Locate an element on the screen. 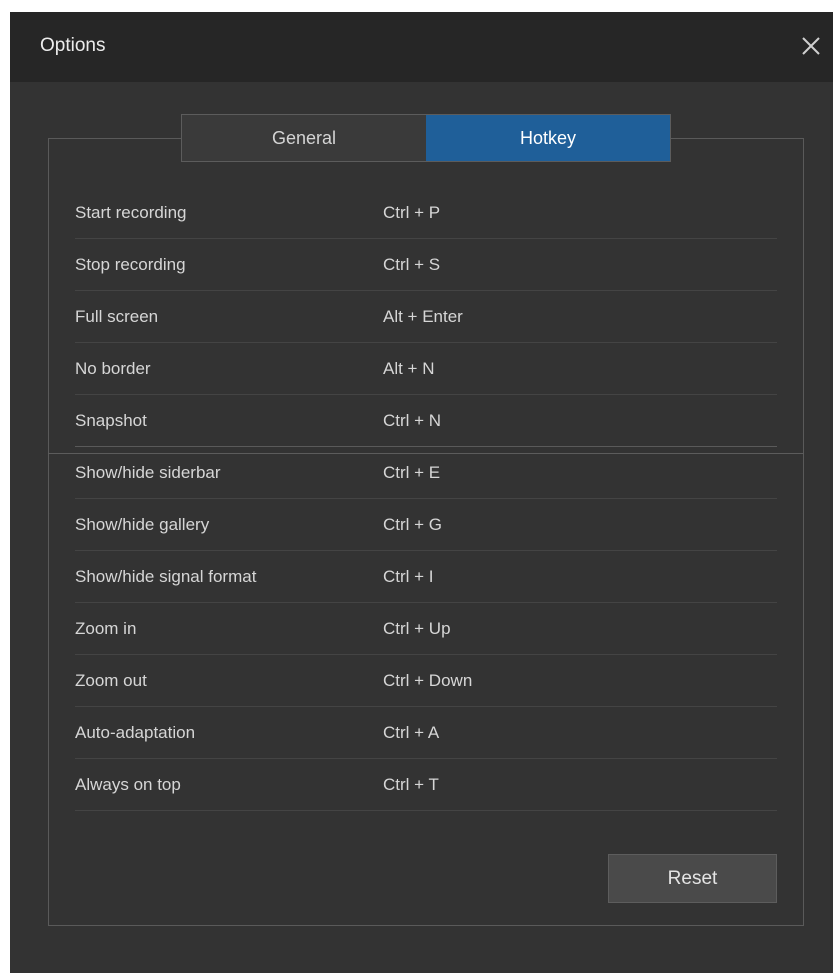 This screenshot has width=833, height=973. dialog-title: Options is located at coordinates (73, 45).